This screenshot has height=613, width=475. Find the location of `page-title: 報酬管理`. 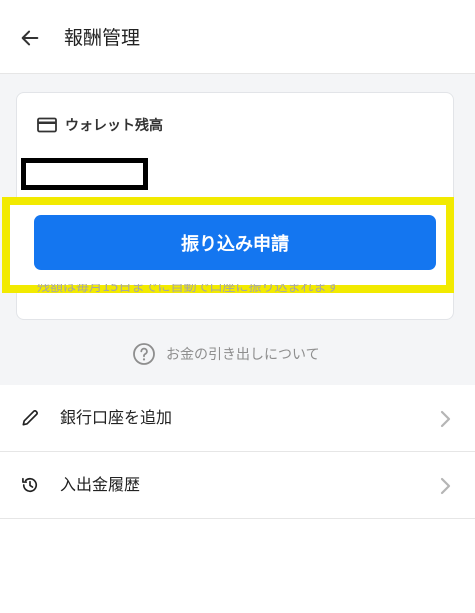

page-title: 報酬管理 is located at coordinates (102, 38).